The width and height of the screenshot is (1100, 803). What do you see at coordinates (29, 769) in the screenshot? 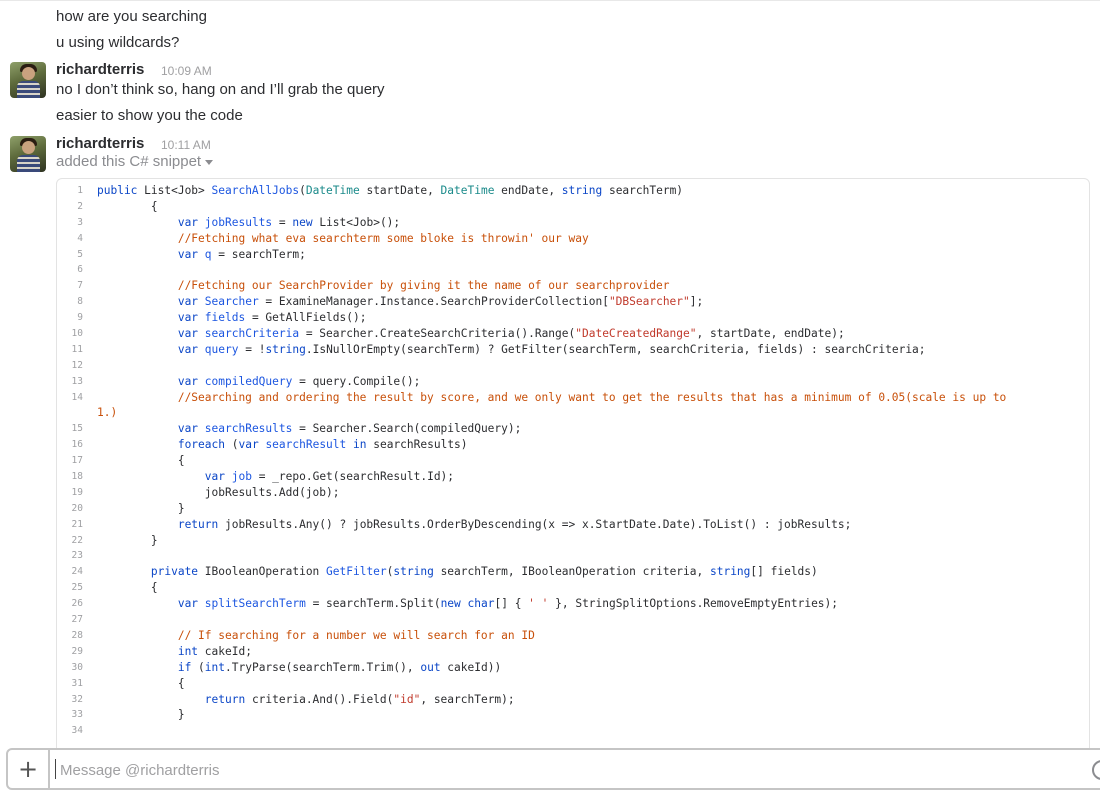
I see `plus-icon: +` at bounding box center [29, 769].